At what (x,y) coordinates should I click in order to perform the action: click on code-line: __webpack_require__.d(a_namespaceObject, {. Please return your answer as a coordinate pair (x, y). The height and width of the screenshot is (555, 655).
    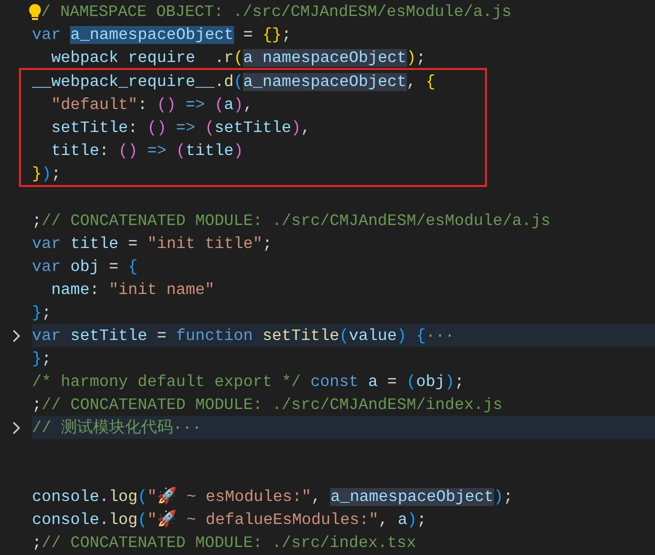
    Looking at the image, I should click on (234, 82).